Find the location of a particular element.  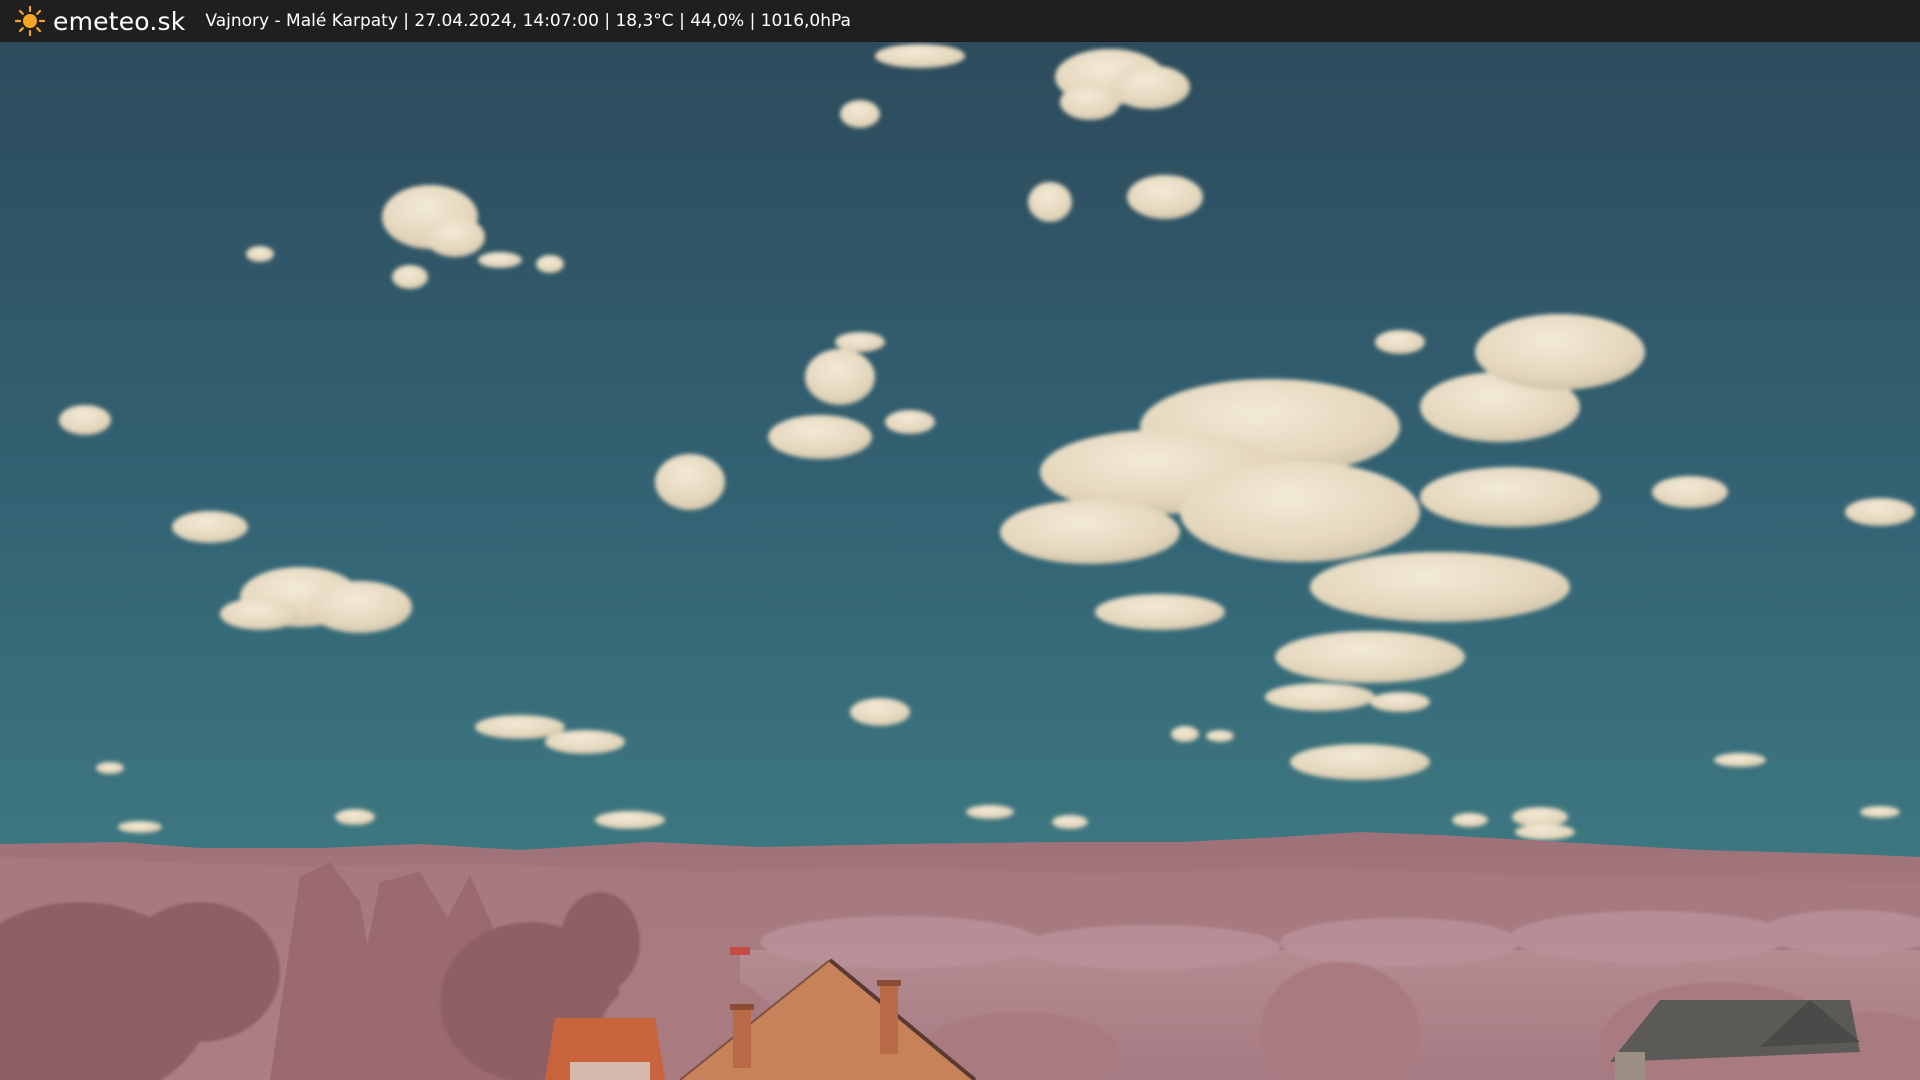

brand-name: emeteo.sk is located at coordinates (119, 21).